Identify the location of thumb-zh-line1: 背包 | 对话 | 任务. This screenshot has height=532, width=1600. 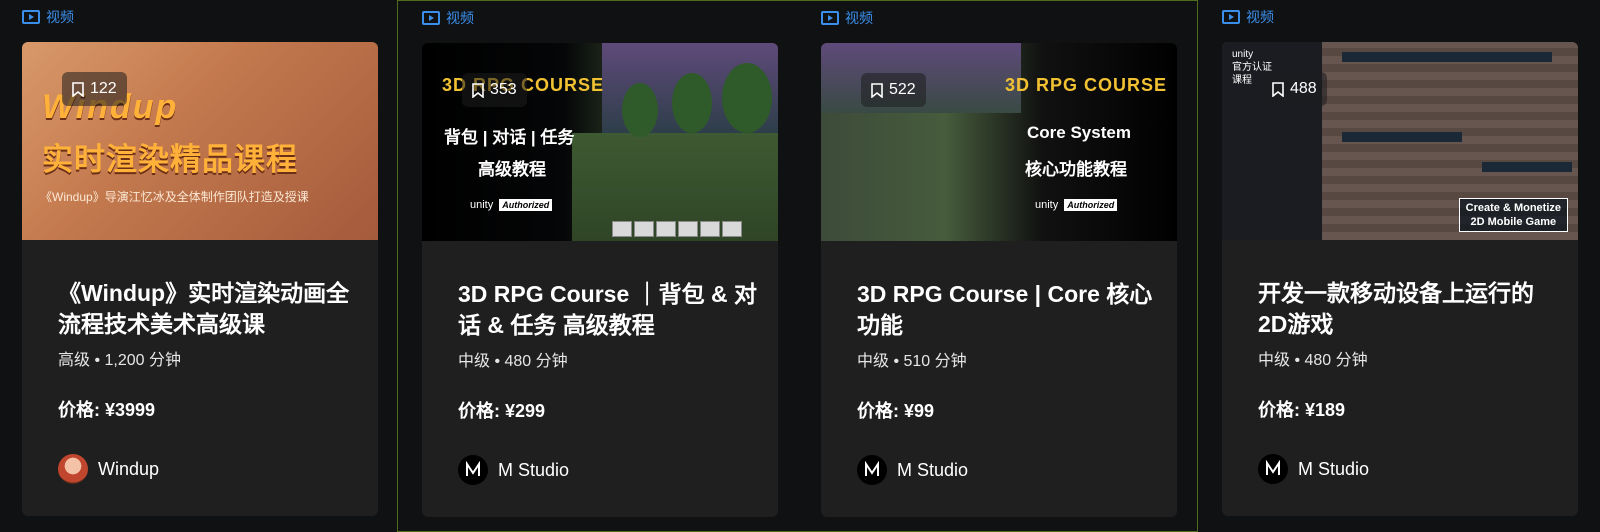
(509, 137).